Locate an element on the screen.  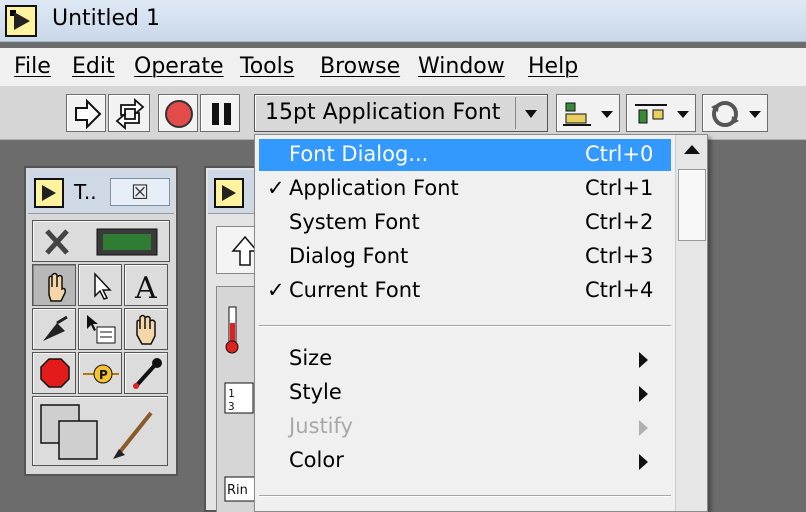
scroll-up-icon is located at coordinates (692, 150).